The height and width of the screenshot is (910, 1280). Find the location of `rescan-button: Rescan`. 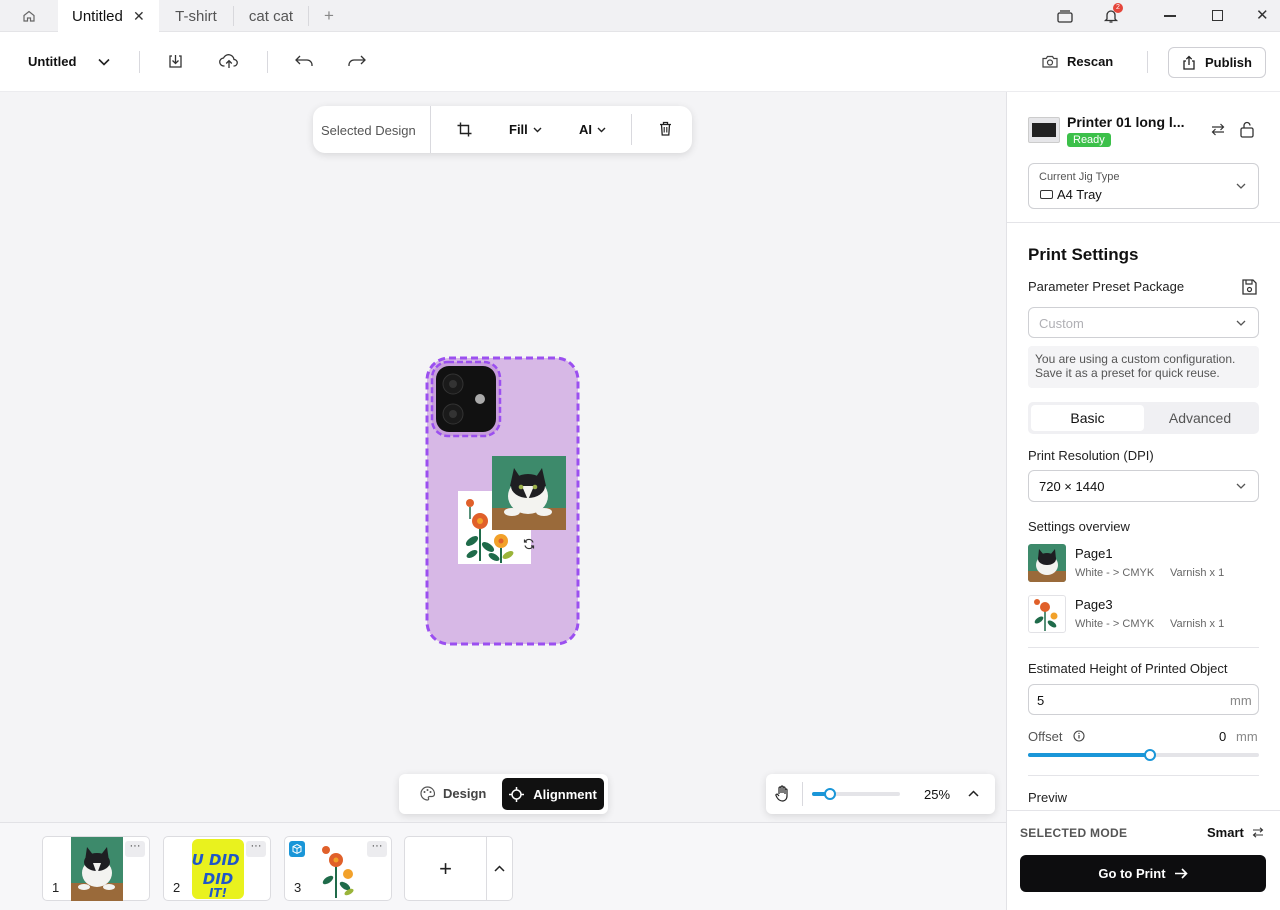

rescan-button: Rescan is located at coordinates (1077, 61).